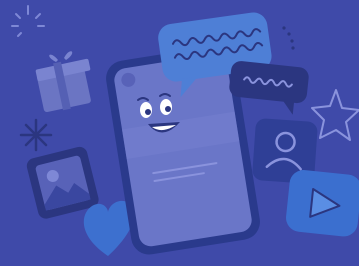  What do you see at coordinates (288, 38) in the screenshot?
I see `dotted-trail` at bounding box center [288, 38].